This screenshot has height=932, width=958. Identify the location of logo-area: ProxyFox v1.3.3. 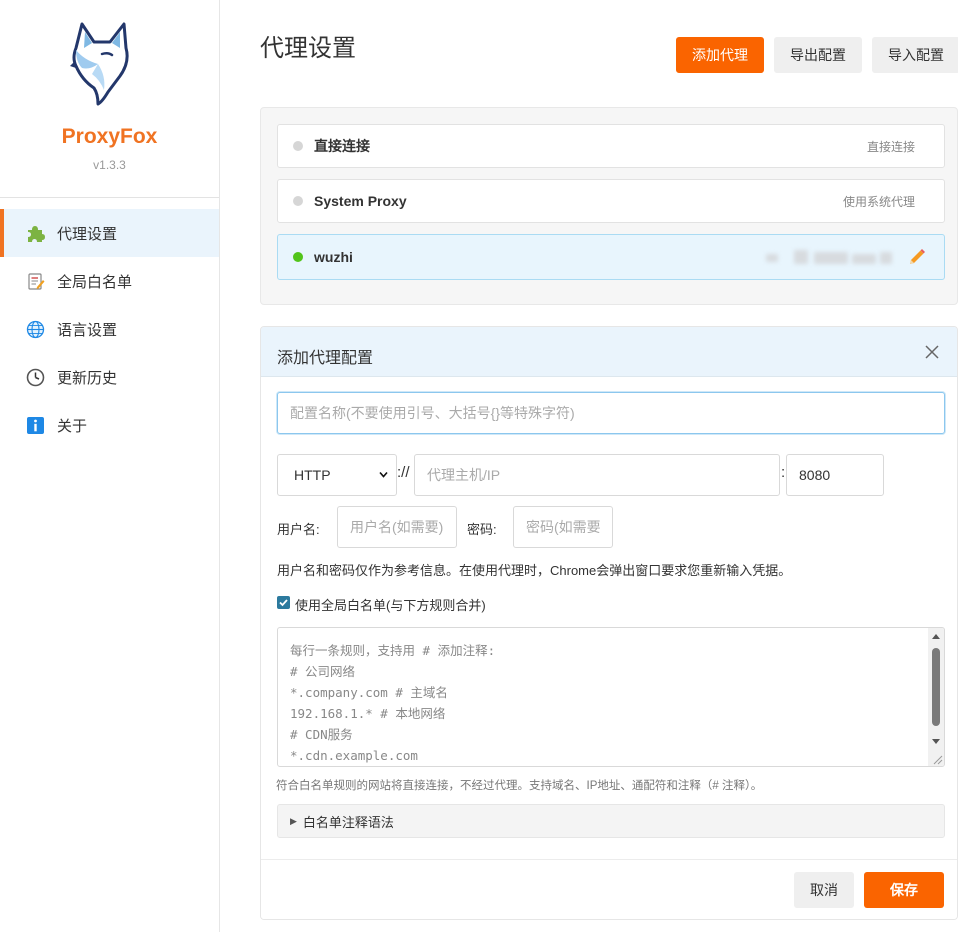
(109, 99).